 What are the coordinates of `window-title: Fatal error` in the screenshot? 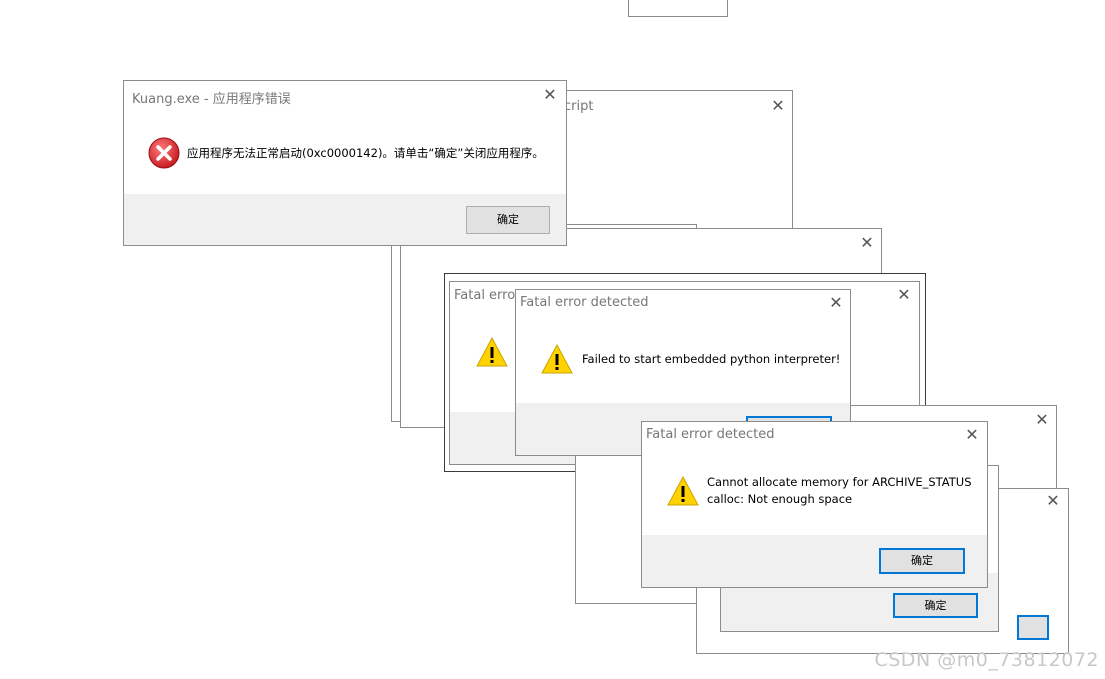 It's located at (487, 295).